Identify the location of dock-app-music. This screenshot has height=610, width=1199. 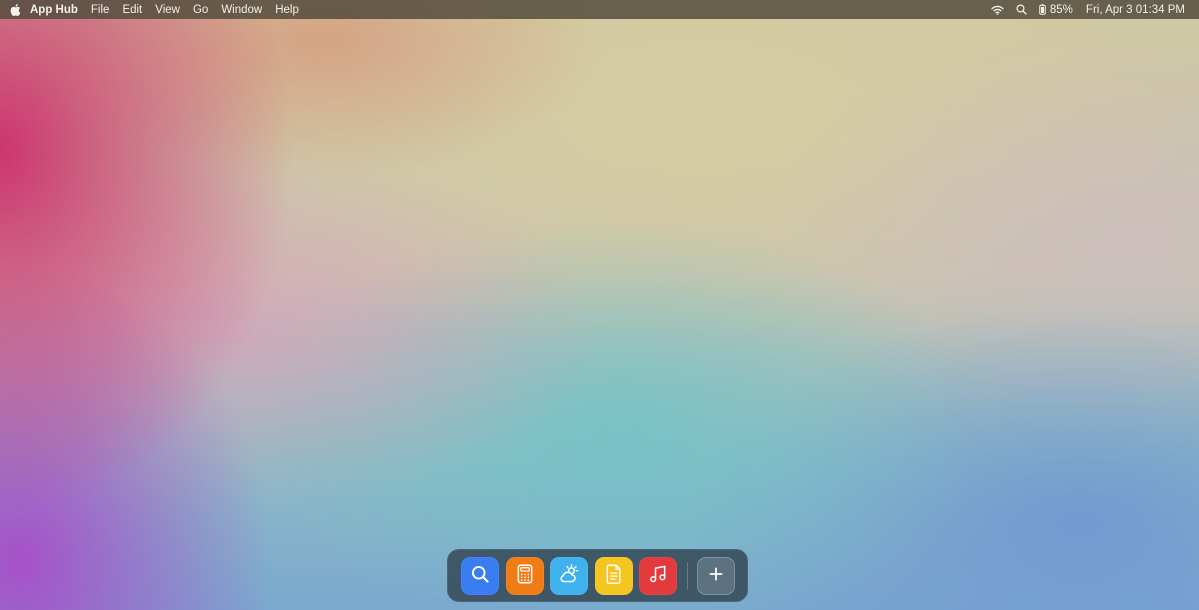
(658, 576).